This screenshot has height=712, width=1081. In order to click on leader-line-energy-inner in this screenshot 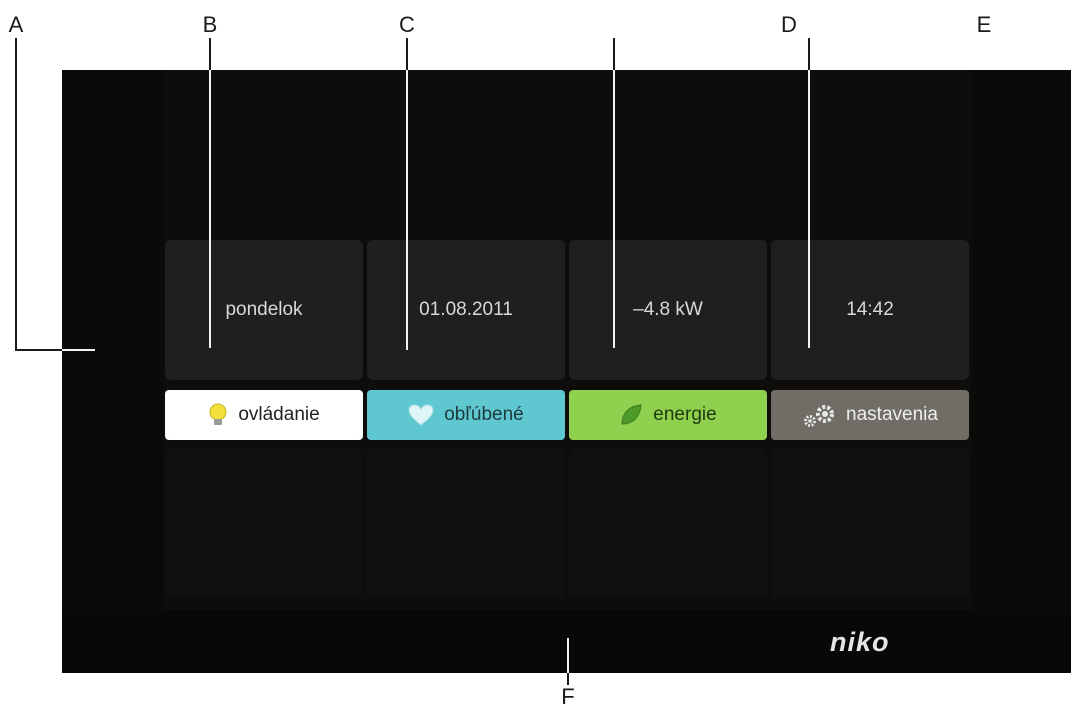, I will do `click(614, 209)`.